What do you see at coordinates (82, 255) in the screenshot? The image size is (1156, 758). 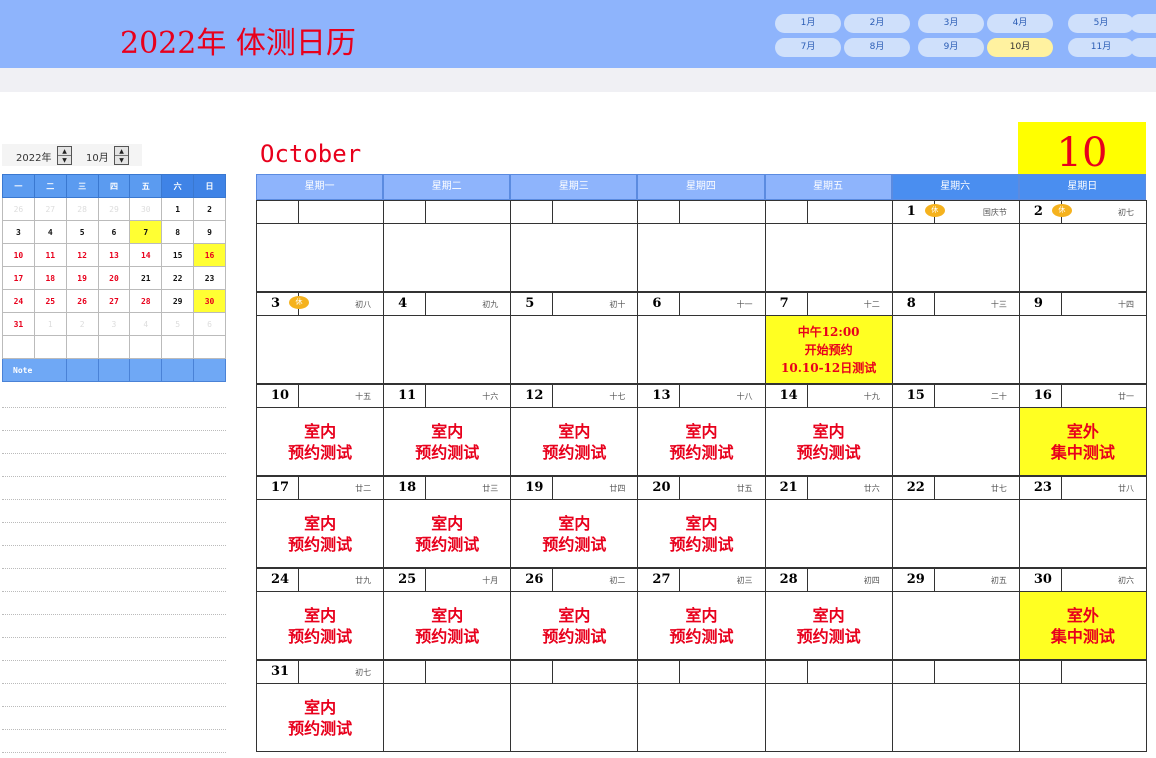 I see `mini-day: 12` at bounding box center [82, 255].